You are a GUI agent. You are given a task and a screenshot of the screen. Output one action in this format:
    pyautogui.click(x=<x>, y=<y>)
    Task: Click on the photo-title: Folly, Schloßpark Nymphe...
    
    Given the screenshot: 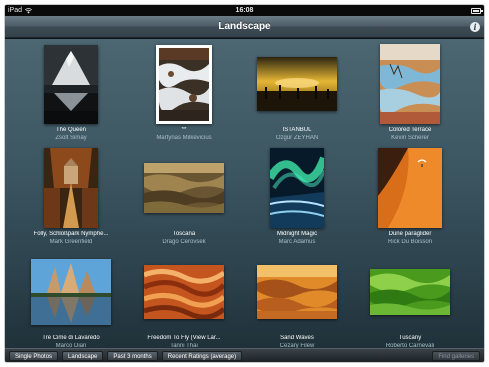 What is the action you would take?
    pyautogui.click(x=71, y=234)
    